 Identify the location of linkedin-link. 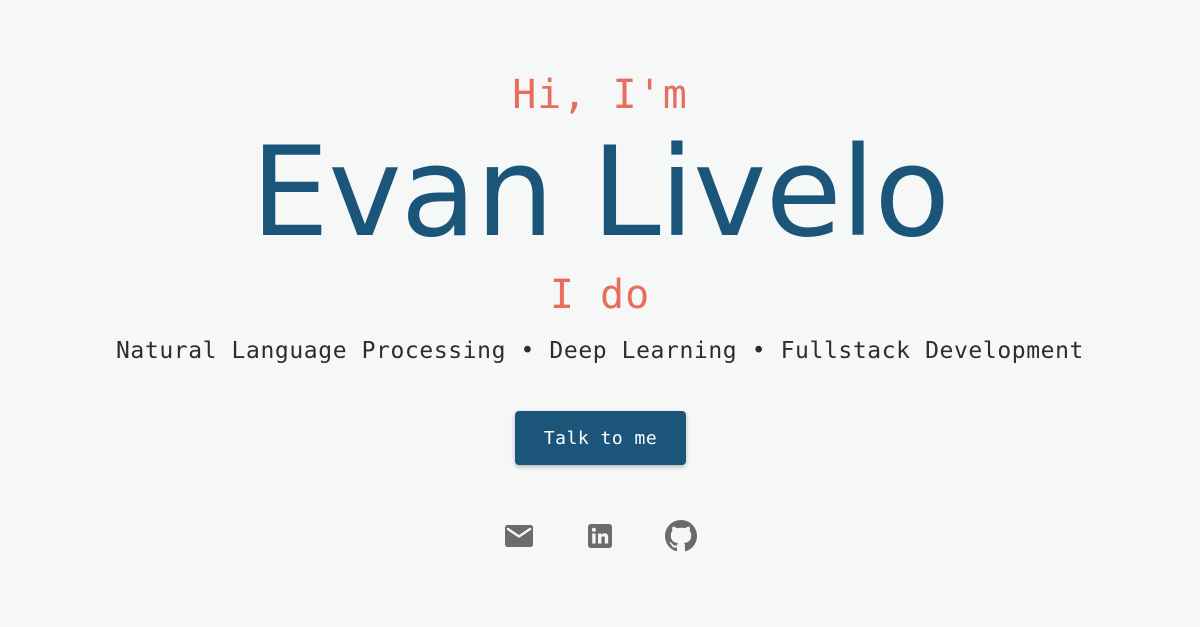
(600, 536).